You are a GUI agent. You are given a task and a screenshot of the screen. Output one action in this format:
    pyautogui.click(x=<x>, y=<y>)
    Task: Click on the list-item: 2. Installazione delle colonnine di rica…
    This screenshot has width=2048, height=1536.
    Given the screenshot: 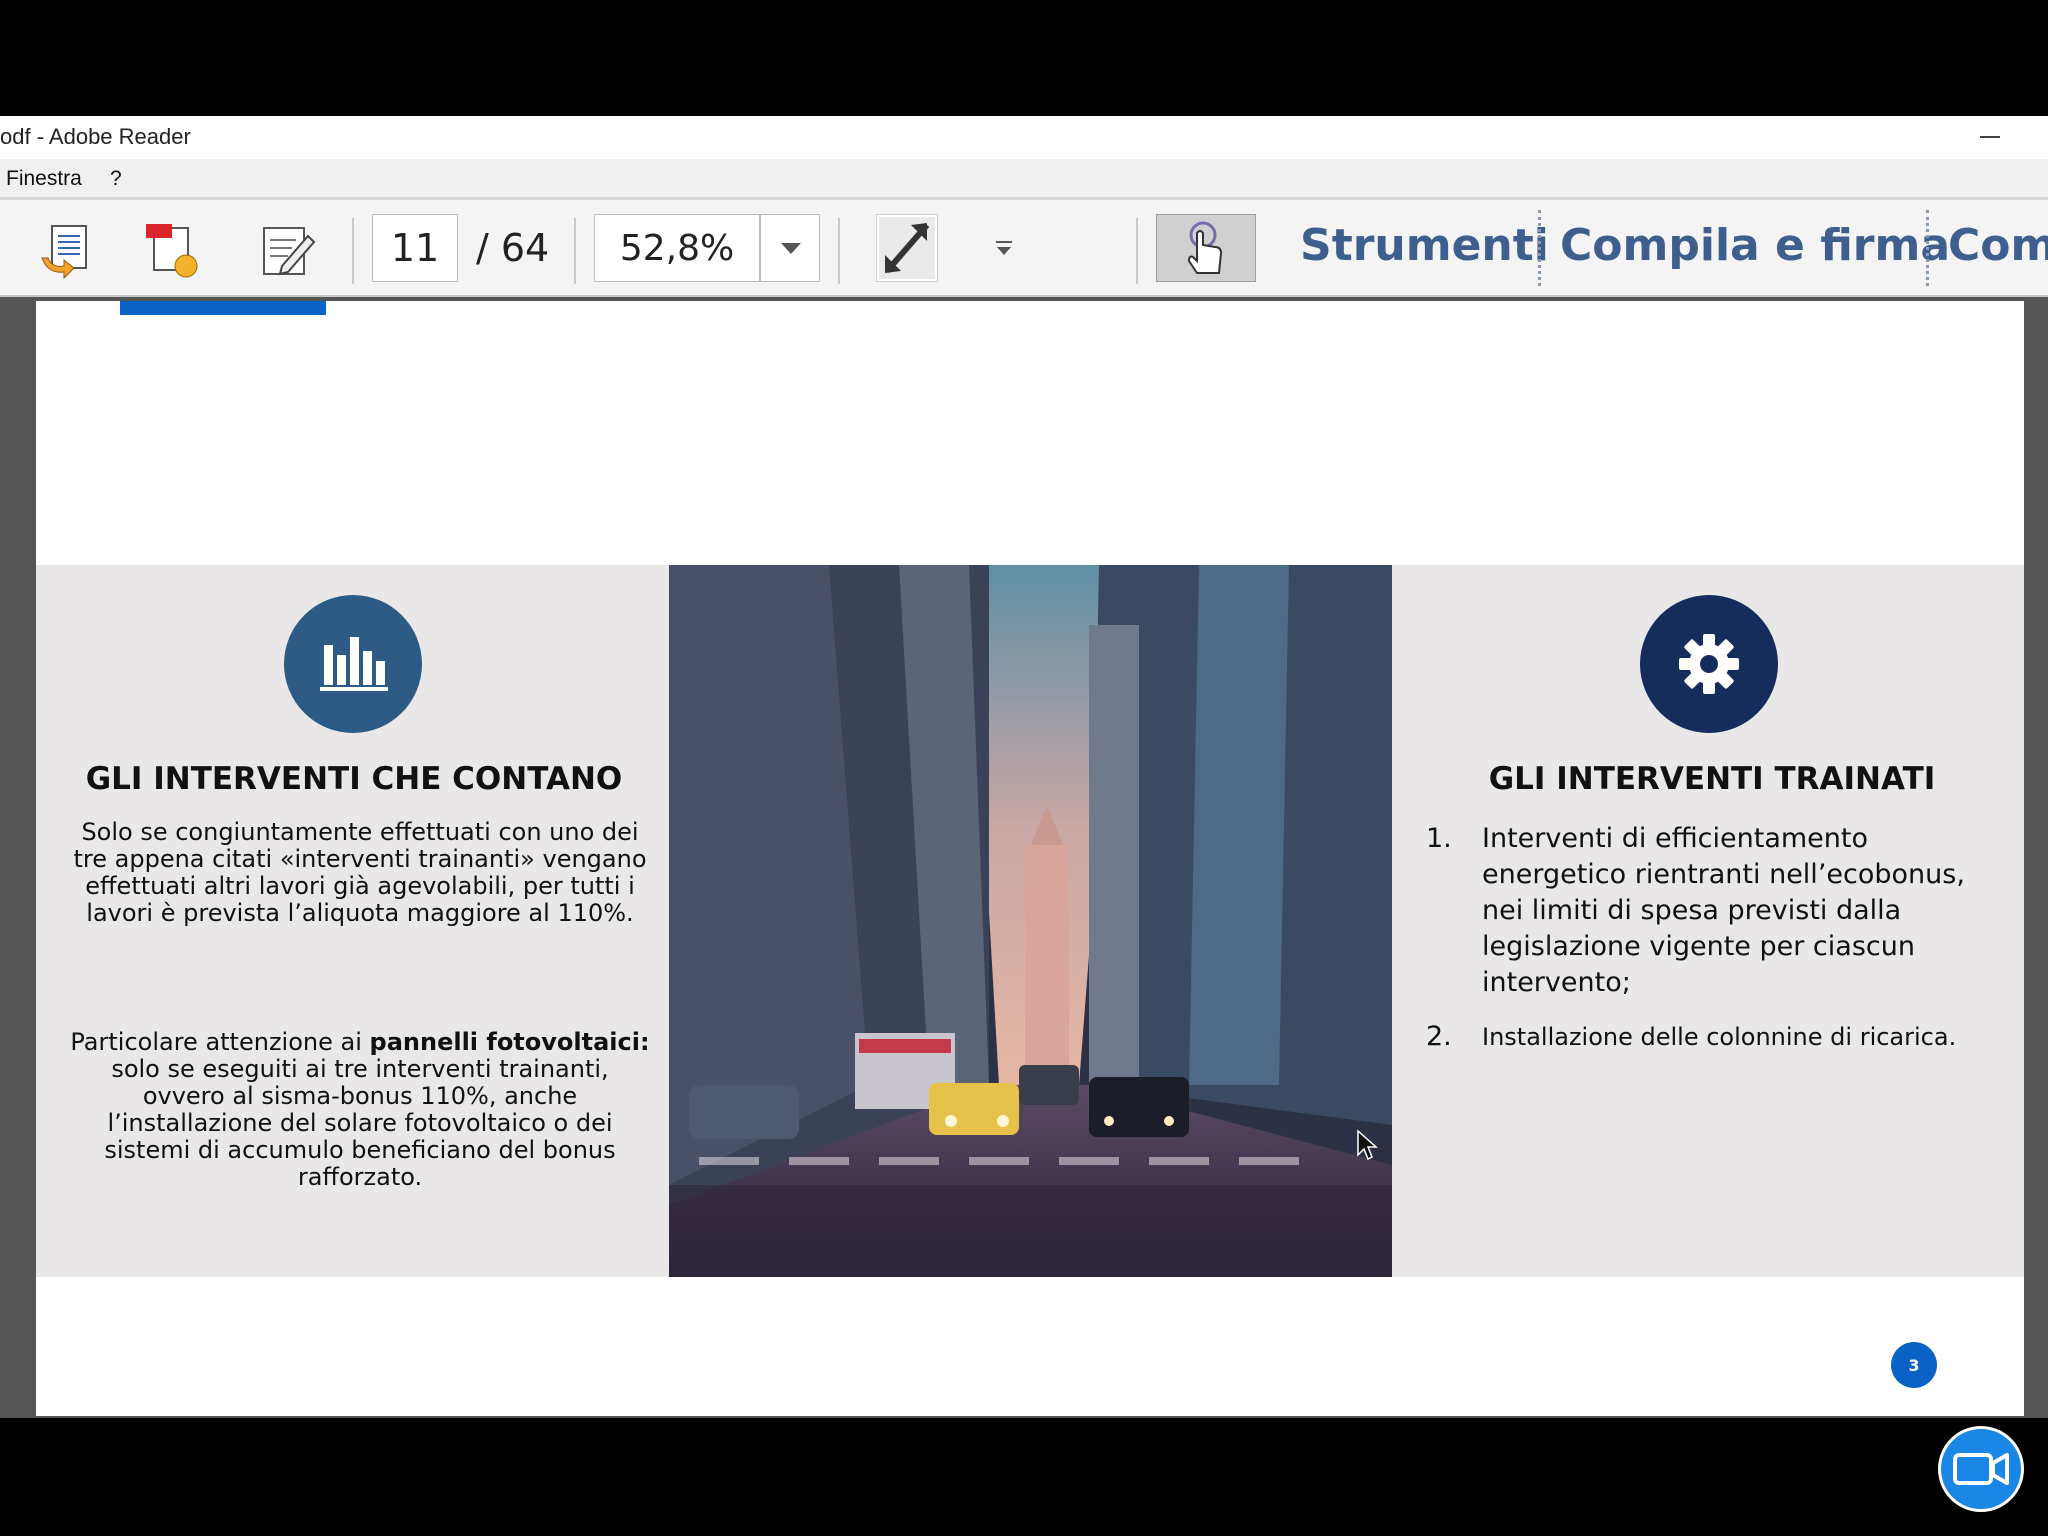 What is the action you would take?
    pyautogui.click(x=1706, y=1037)
    